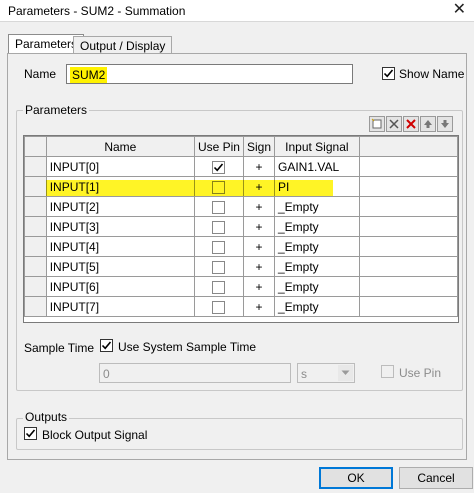 This screenshot has height=493, width=474. I want to click on table-row: INPUT[4] + _Empty, so click(241, 246).